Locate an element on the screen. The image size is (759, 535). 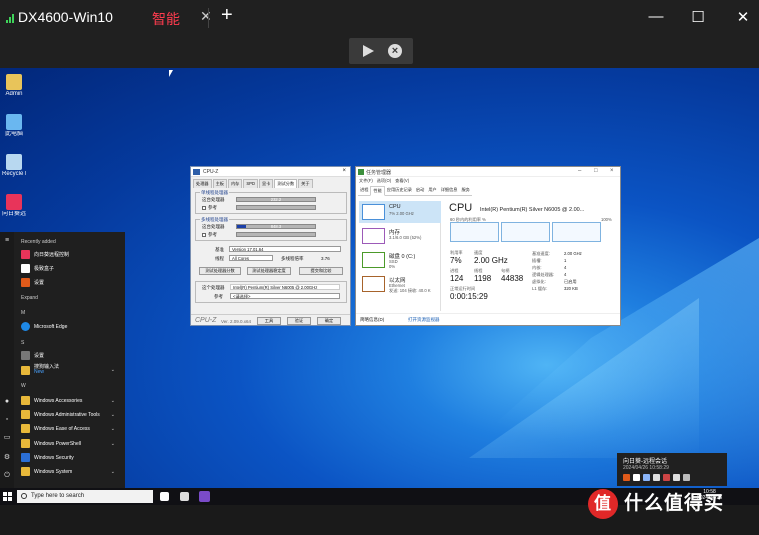
tab-users: 用户 is located at coordinates (432, 191).